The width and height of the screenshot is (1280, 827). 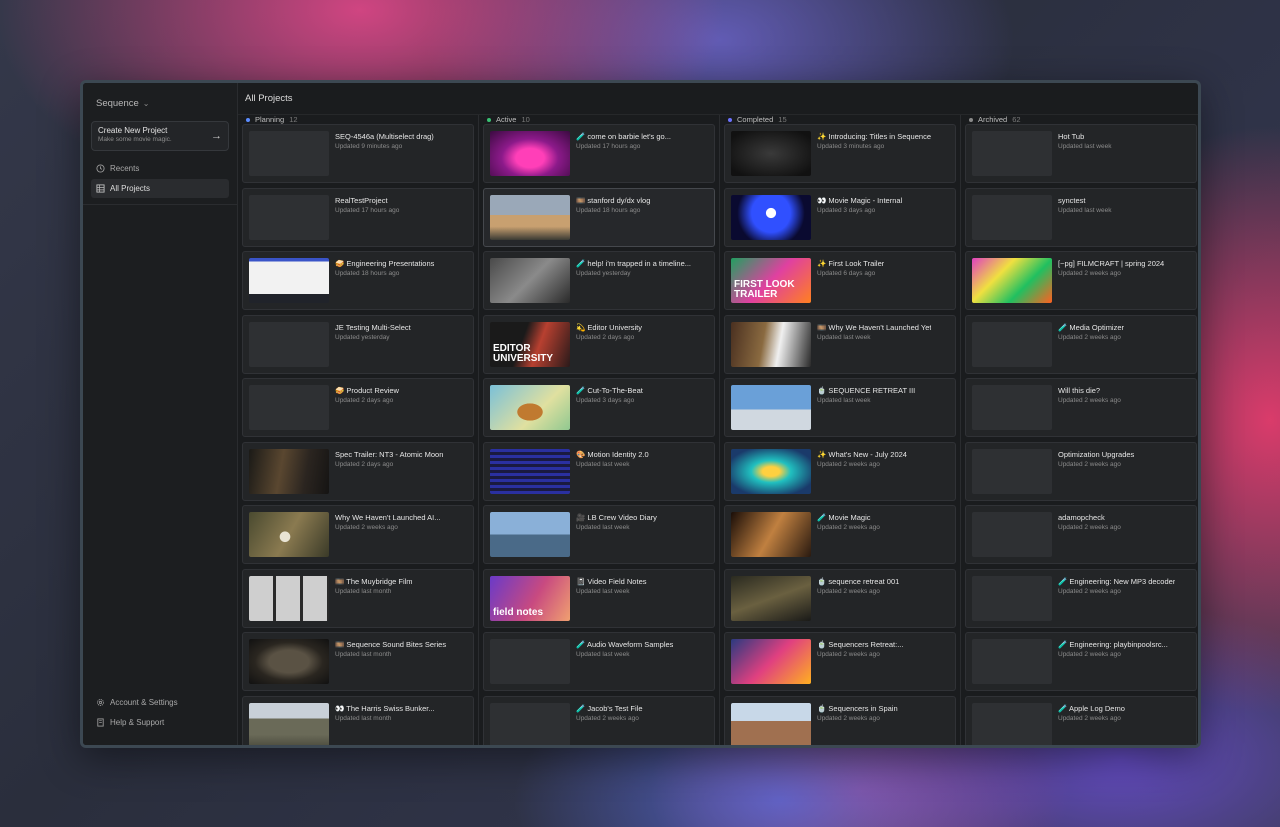 I want to click on project-card: 🥪 Product Review Updated 2 days ago, so click(x=358, y=407).